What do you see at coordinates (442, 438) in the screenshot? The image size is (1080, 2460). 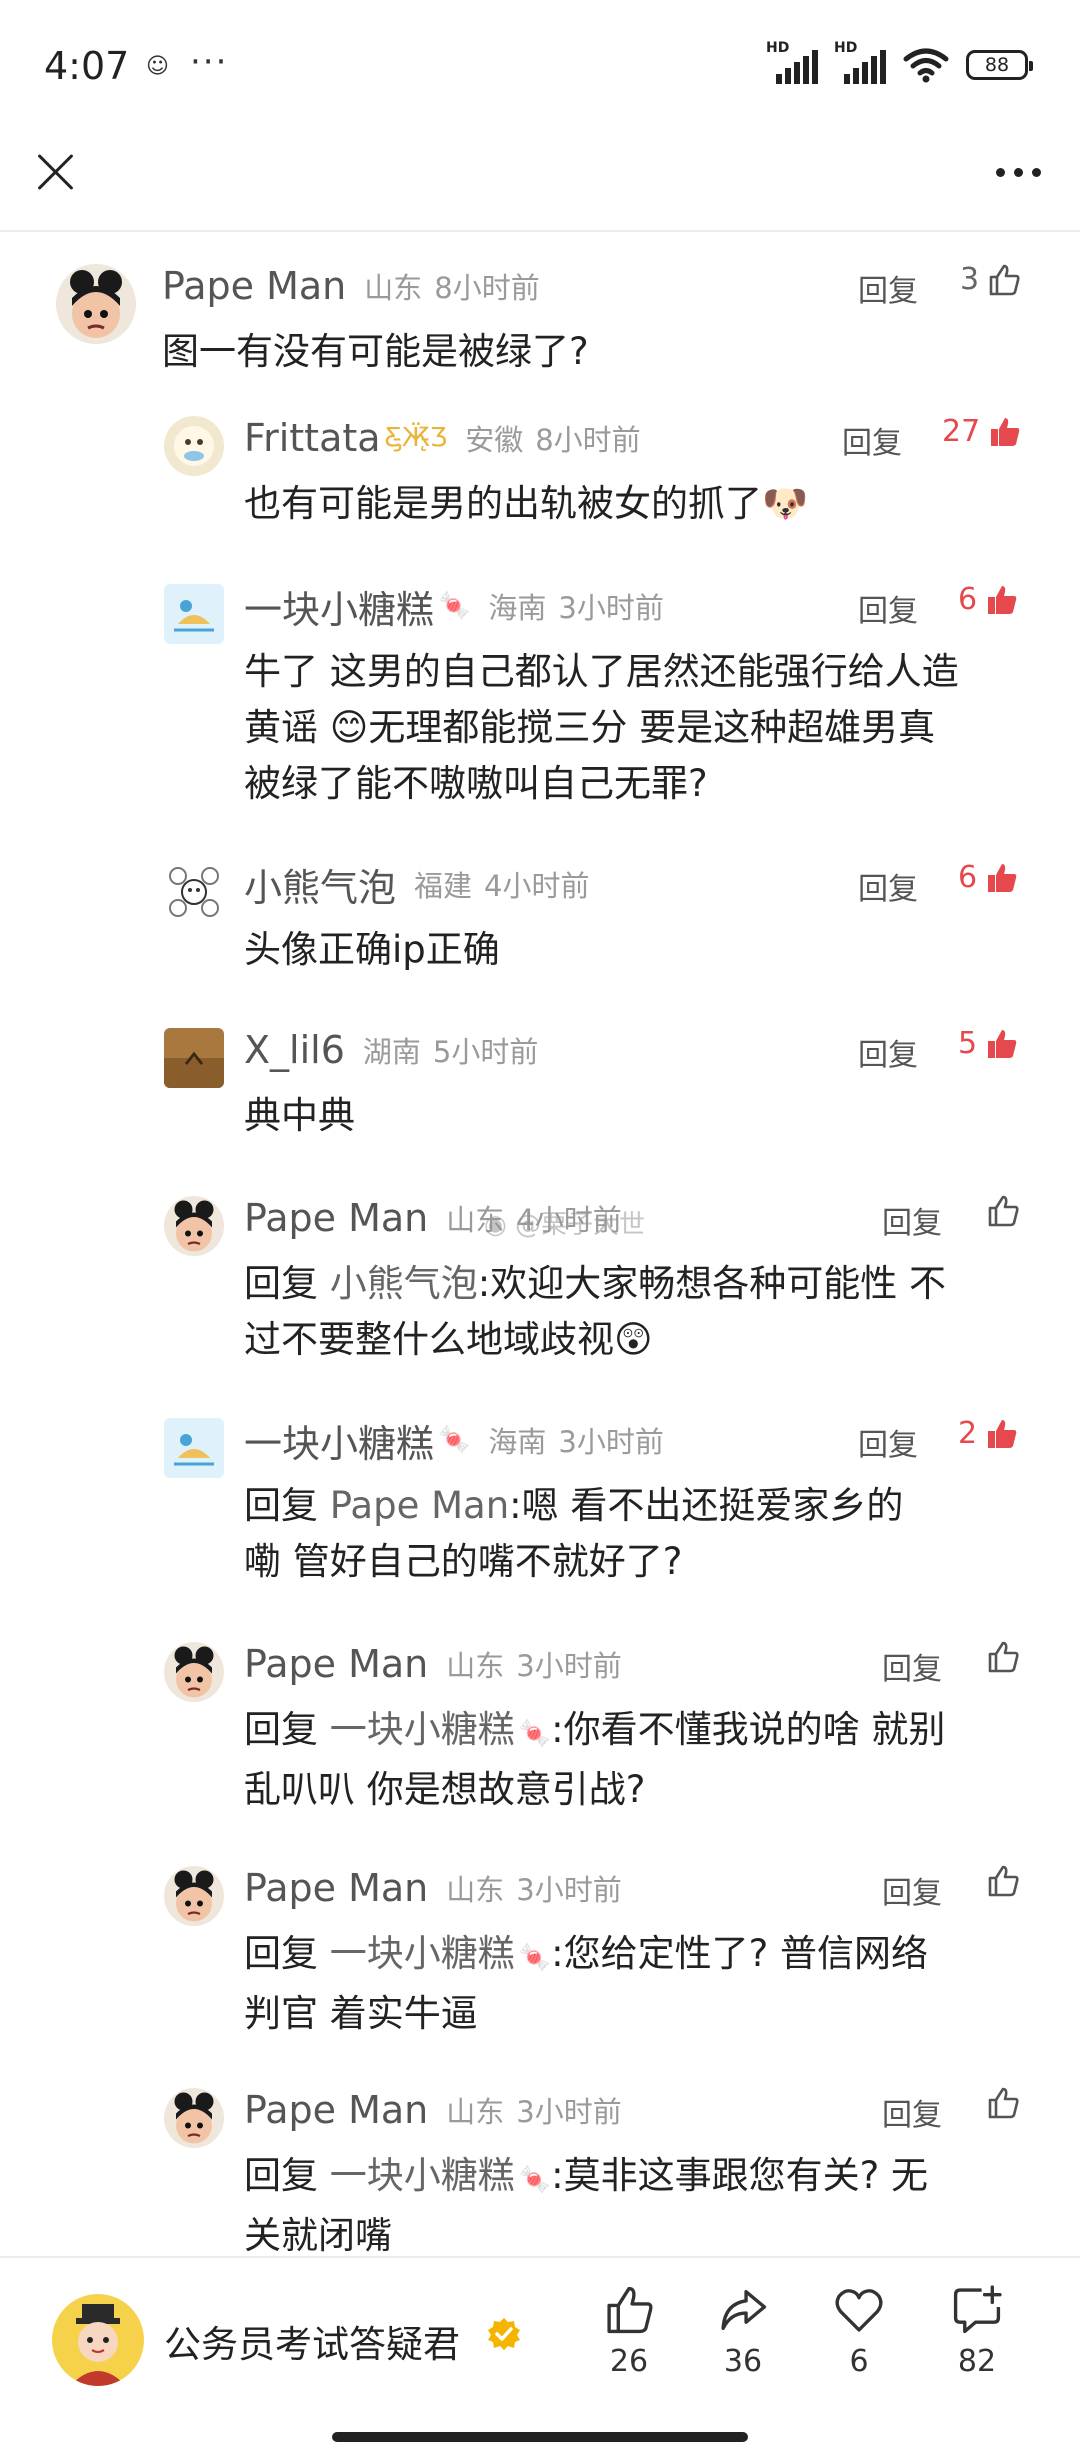 I see `comment-meta: Frittata Ƹ̵̡Ӝ̵̨̄Ʒ 安徽 8小时前` at bounding box center [442, 438].